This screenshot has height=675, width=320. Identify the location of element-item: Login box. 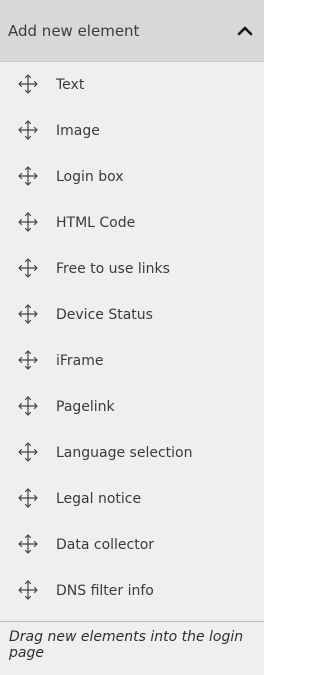
(132, 177).